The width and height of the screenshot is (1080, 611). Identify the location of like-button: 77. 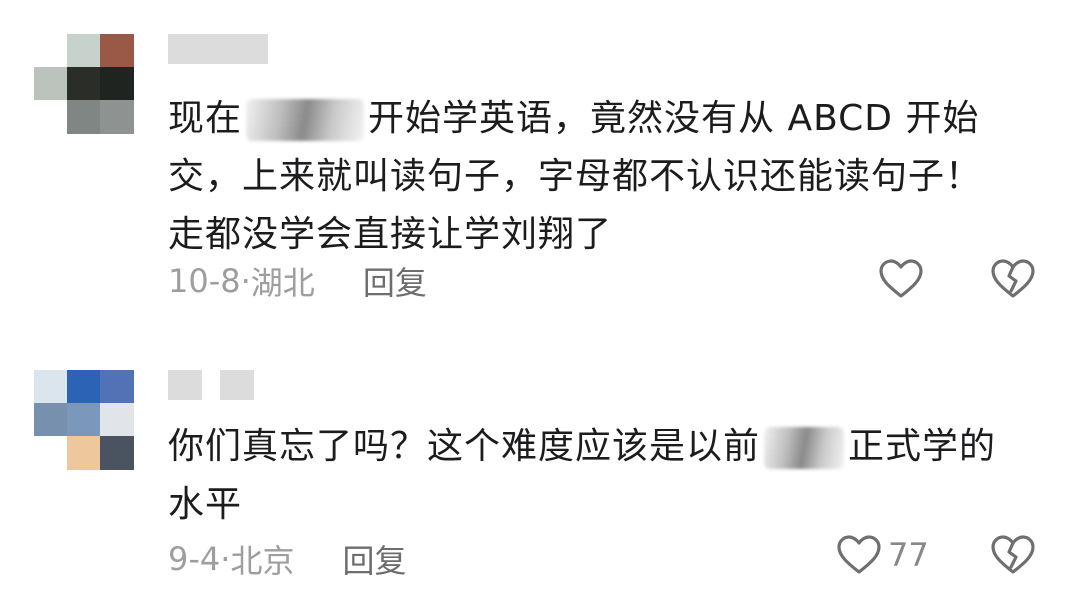
(882, 555).